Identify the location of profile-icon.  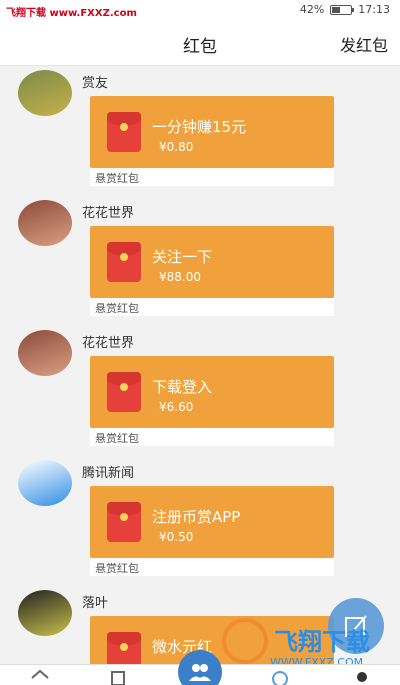
(362, 677).